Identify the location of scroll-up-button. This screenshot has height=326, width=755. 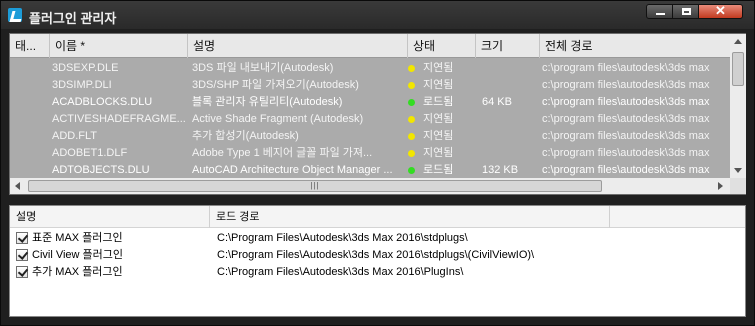
(738, 42).